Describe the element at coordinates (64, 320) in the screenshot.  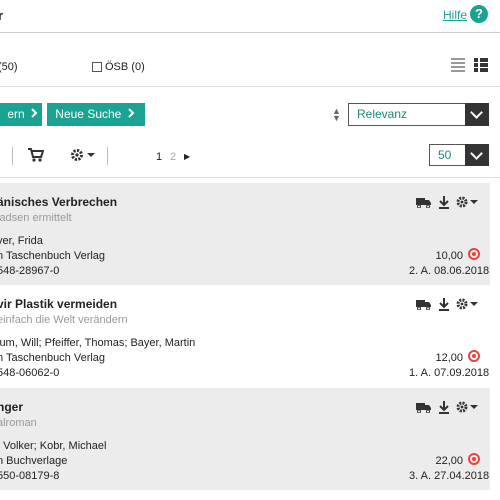
I see `result-subtitle: einfach die Welt verändern` at that location.